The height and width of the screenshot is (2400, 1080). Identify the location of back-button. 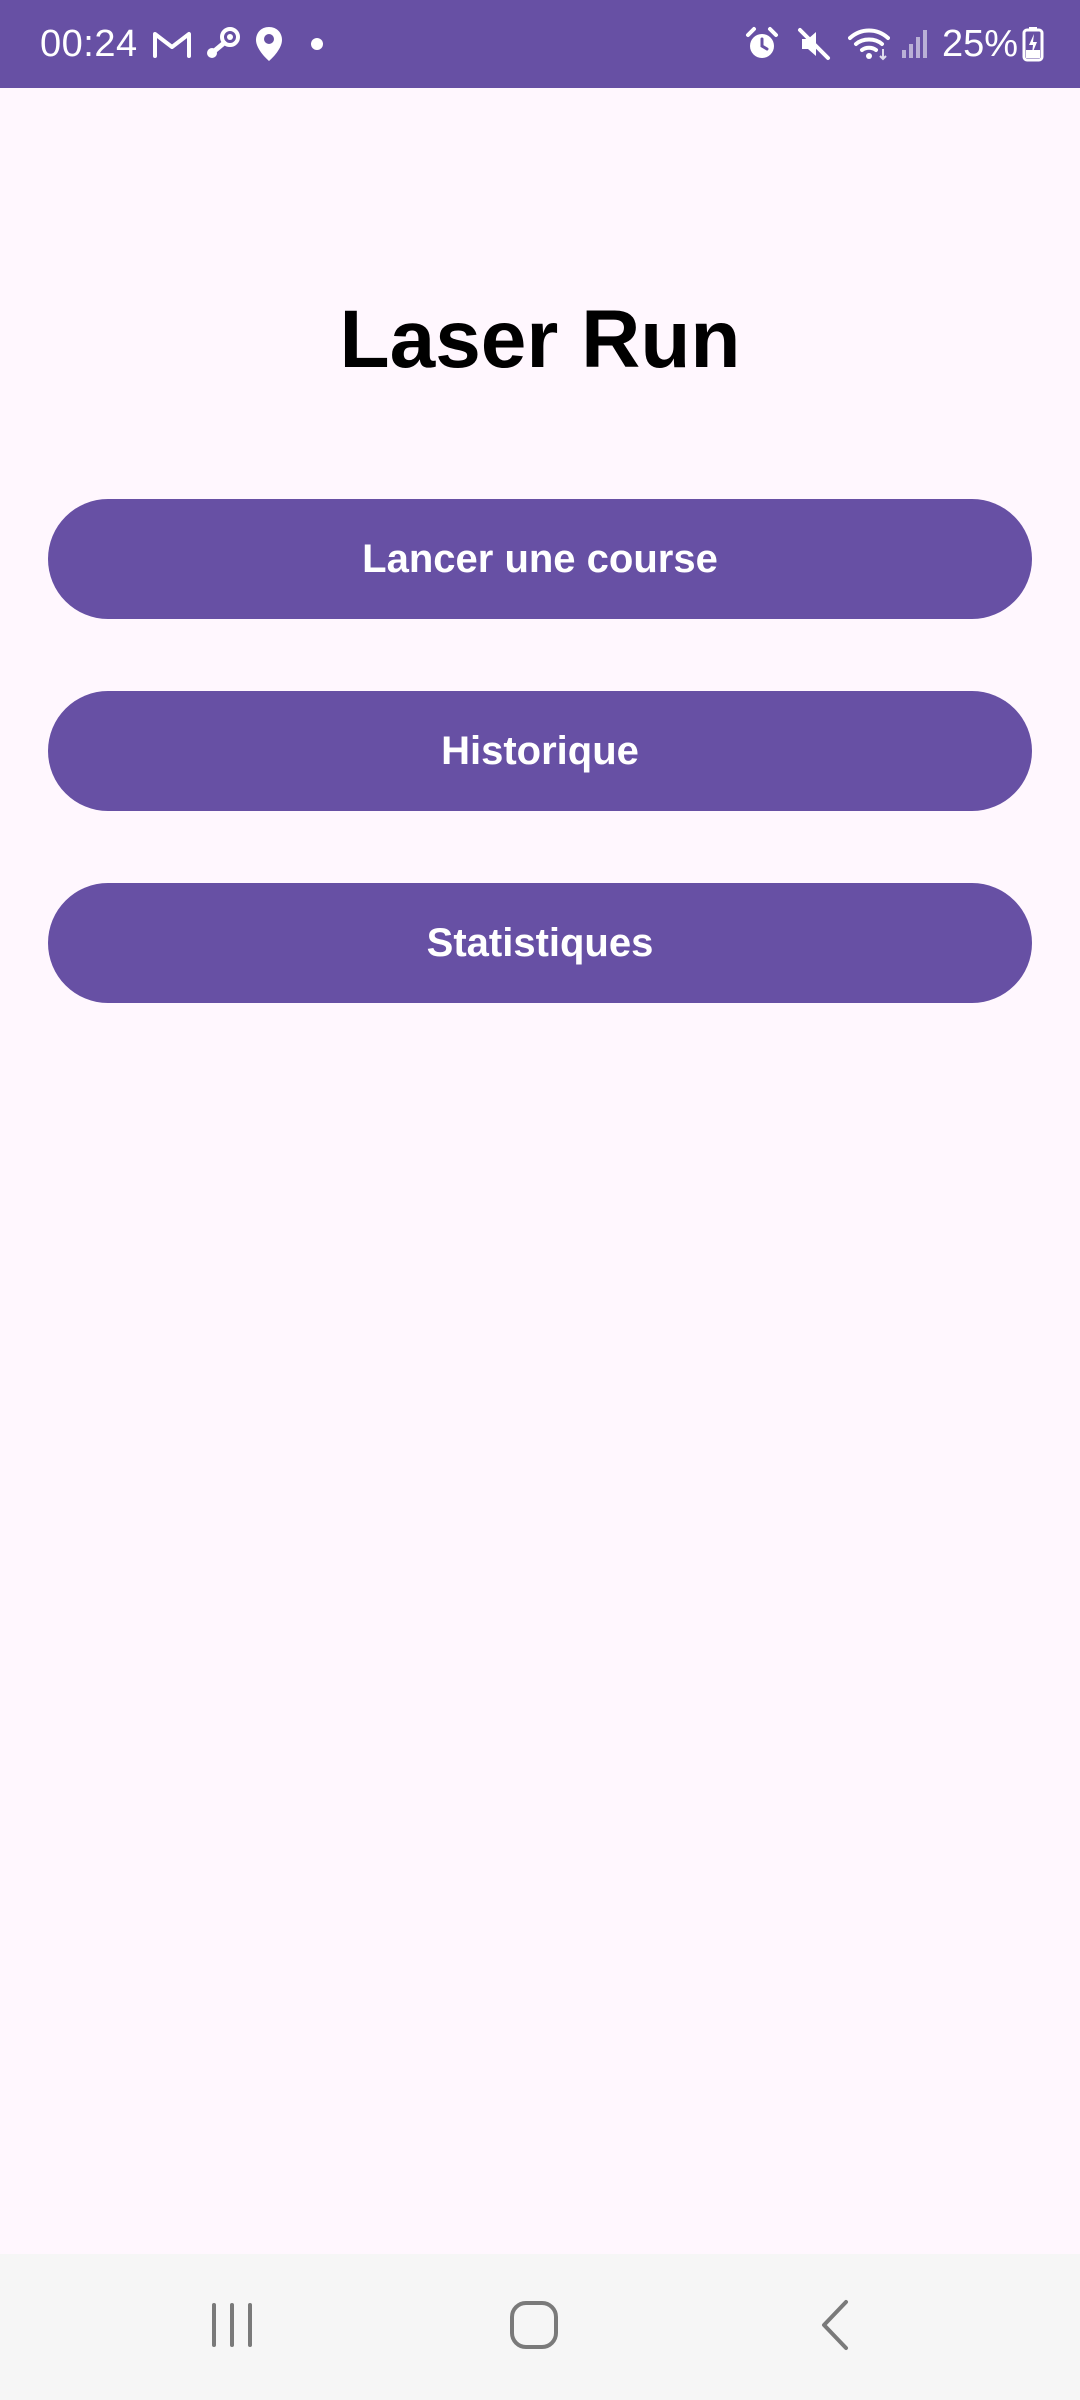
(836, 2327).